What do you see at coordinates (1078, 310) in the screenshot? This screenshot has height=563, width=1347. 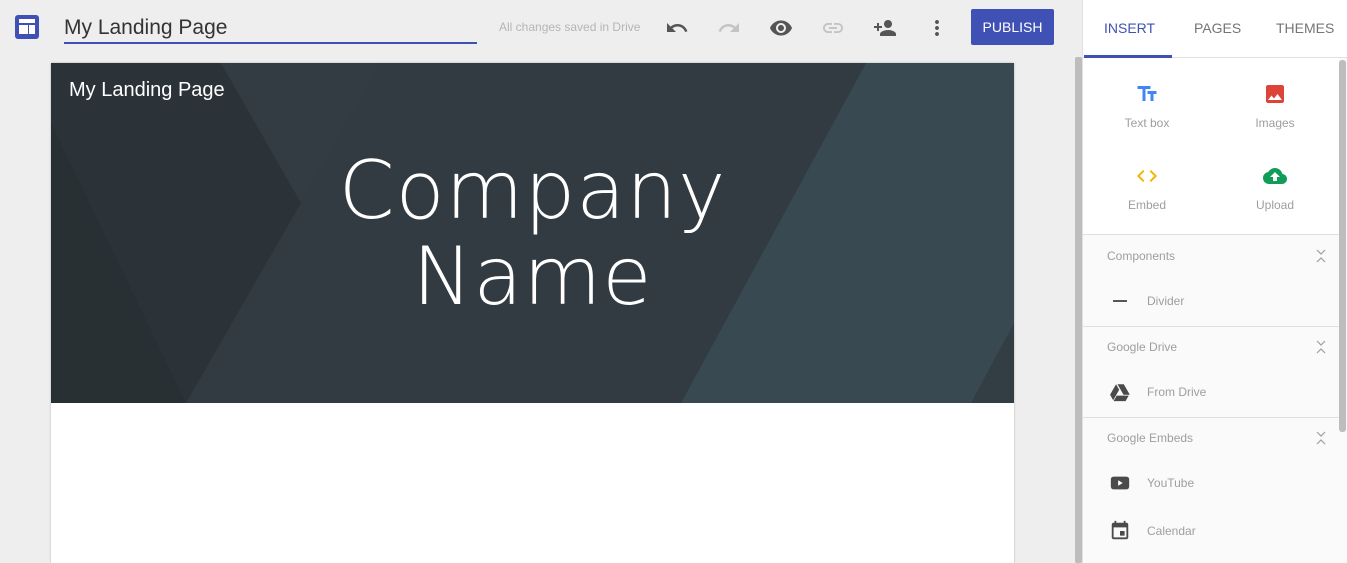 I see `canvas-scrollbar` at bounding box center [1078, 310].